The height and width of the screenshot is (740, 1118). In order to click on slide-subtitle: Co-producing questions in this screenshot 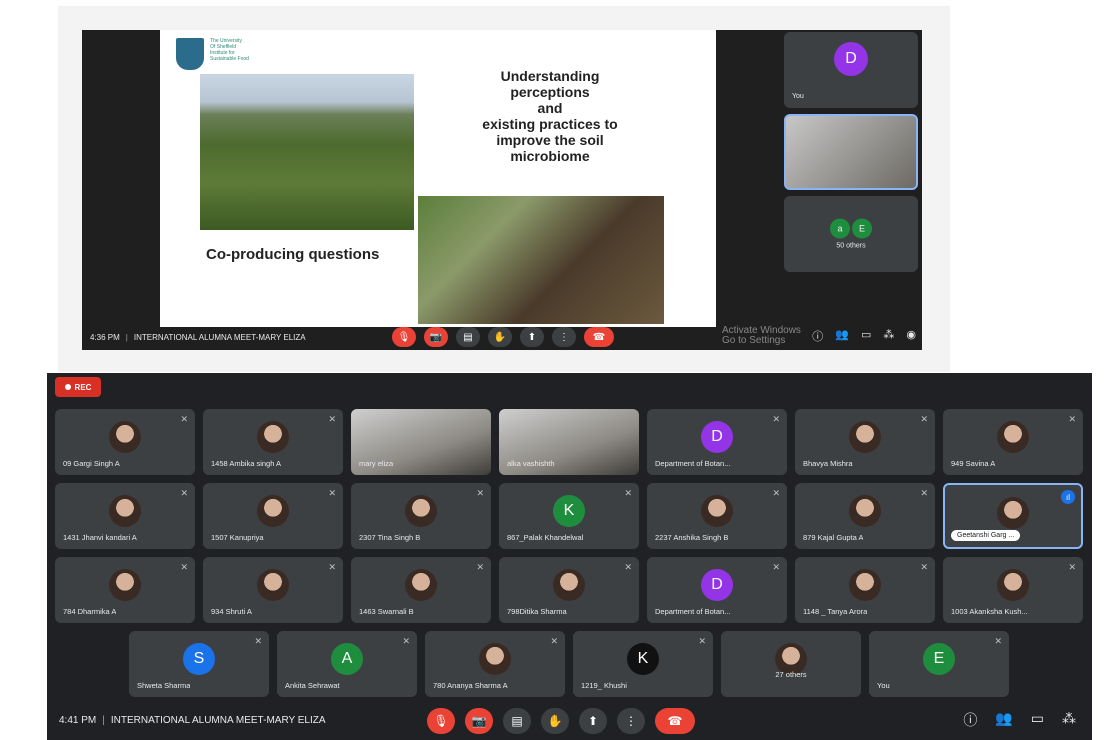, I will do `click(293, 254)`.